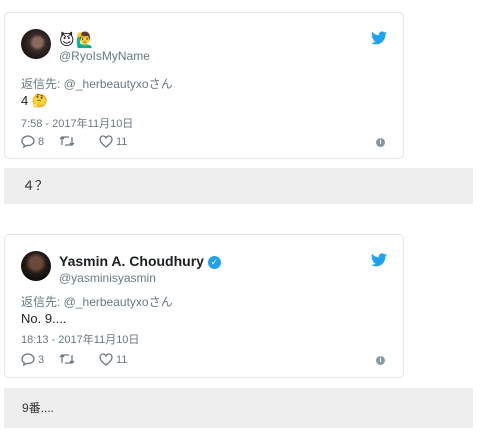  What do you see at coordinates (206, 143) in the screenshot?
I see `tweet-actions: 8 11` at bounding box center [206, 143].